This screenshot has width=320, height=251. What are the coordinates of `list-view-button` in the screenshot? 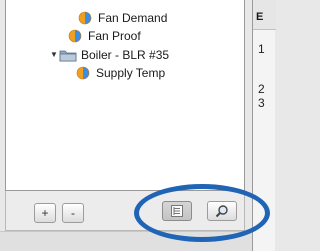 It's located at (177, 211).